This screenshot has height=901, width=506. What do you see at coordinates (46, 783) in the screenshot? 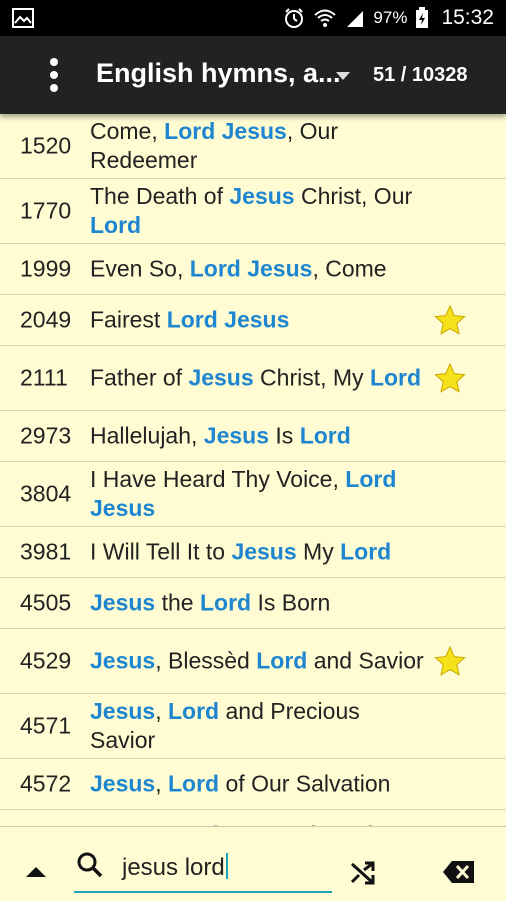
I see `hymn-number: 4572` at bounding box center [46, 783].